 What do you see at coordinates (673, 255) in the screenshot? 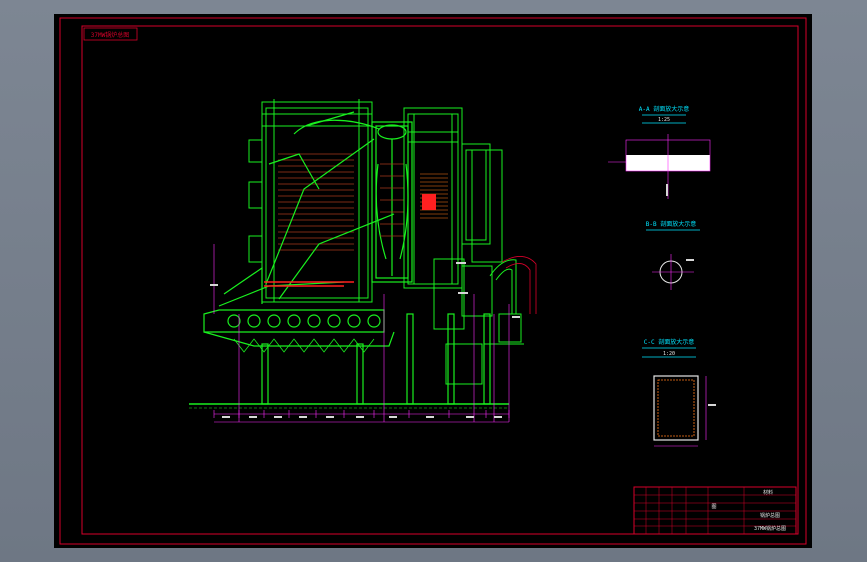
I see `detail-section-b: B-B 剖面放大示意` at bounding box center [673, 255].